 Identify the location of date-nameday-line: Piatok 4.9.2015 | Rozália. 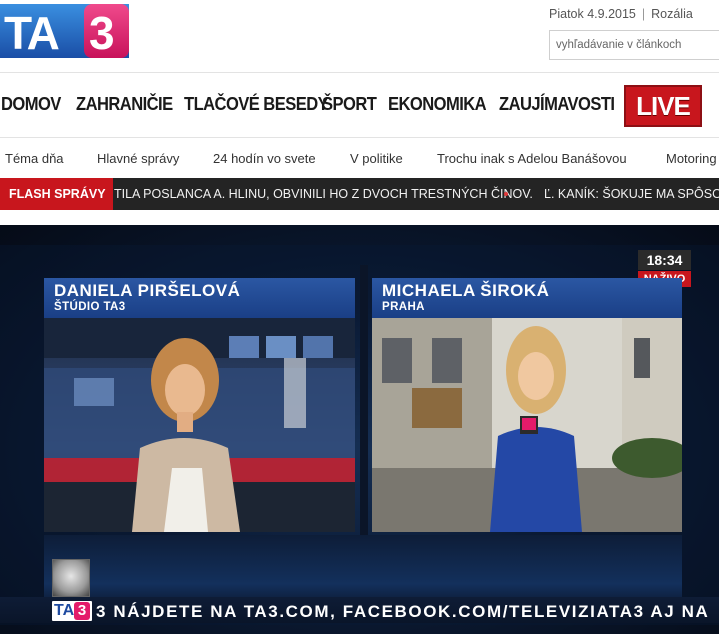
(632, 14).